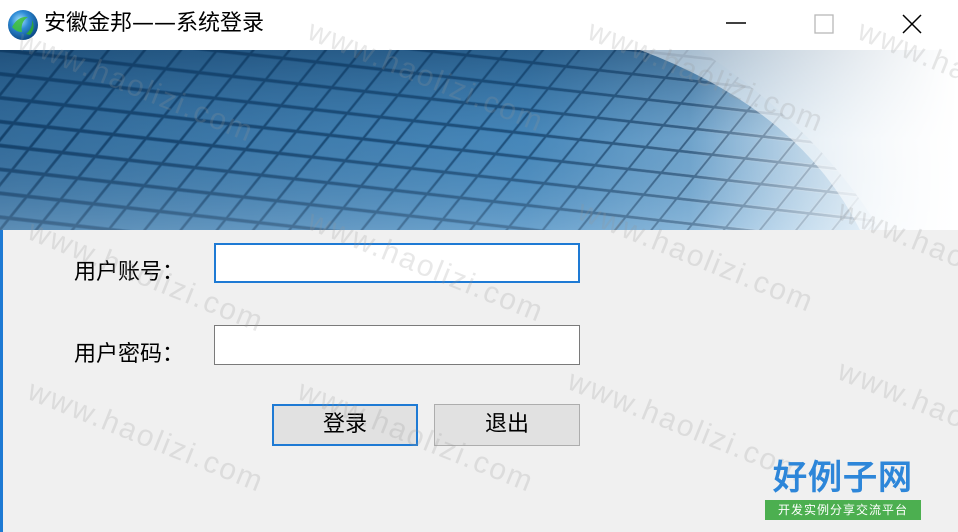  Describe the element at coordinates (843, 510) in the screenshot. I see `logo-subtitle: 开发实例分享交流平台` at that location.